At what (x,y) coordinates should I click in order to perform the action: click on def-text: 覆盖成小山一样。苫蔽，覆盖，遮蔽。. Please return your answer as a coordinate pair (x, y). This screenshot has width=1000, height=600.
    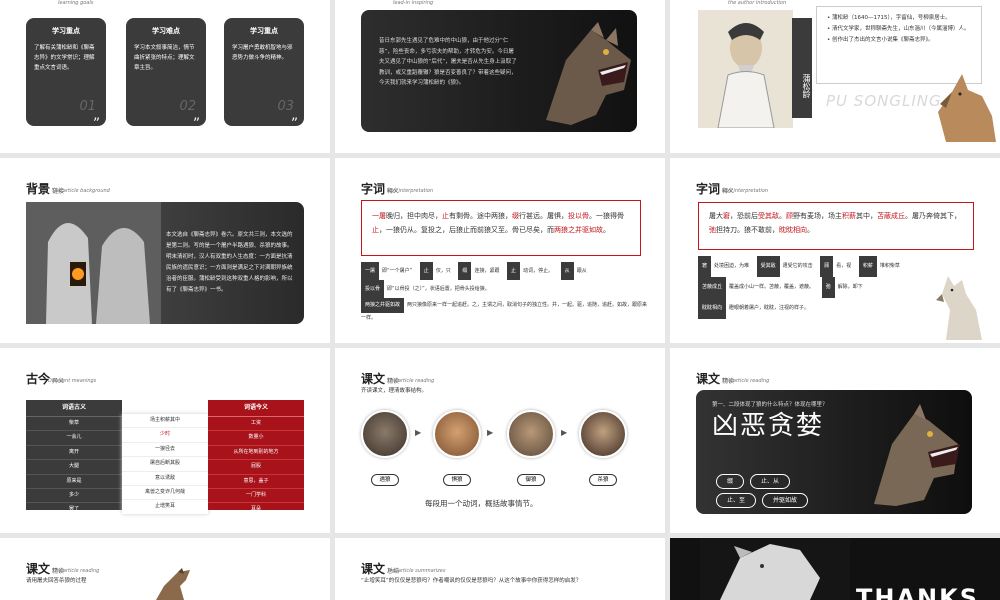
    Looking at the image, I should click on (772, 287).